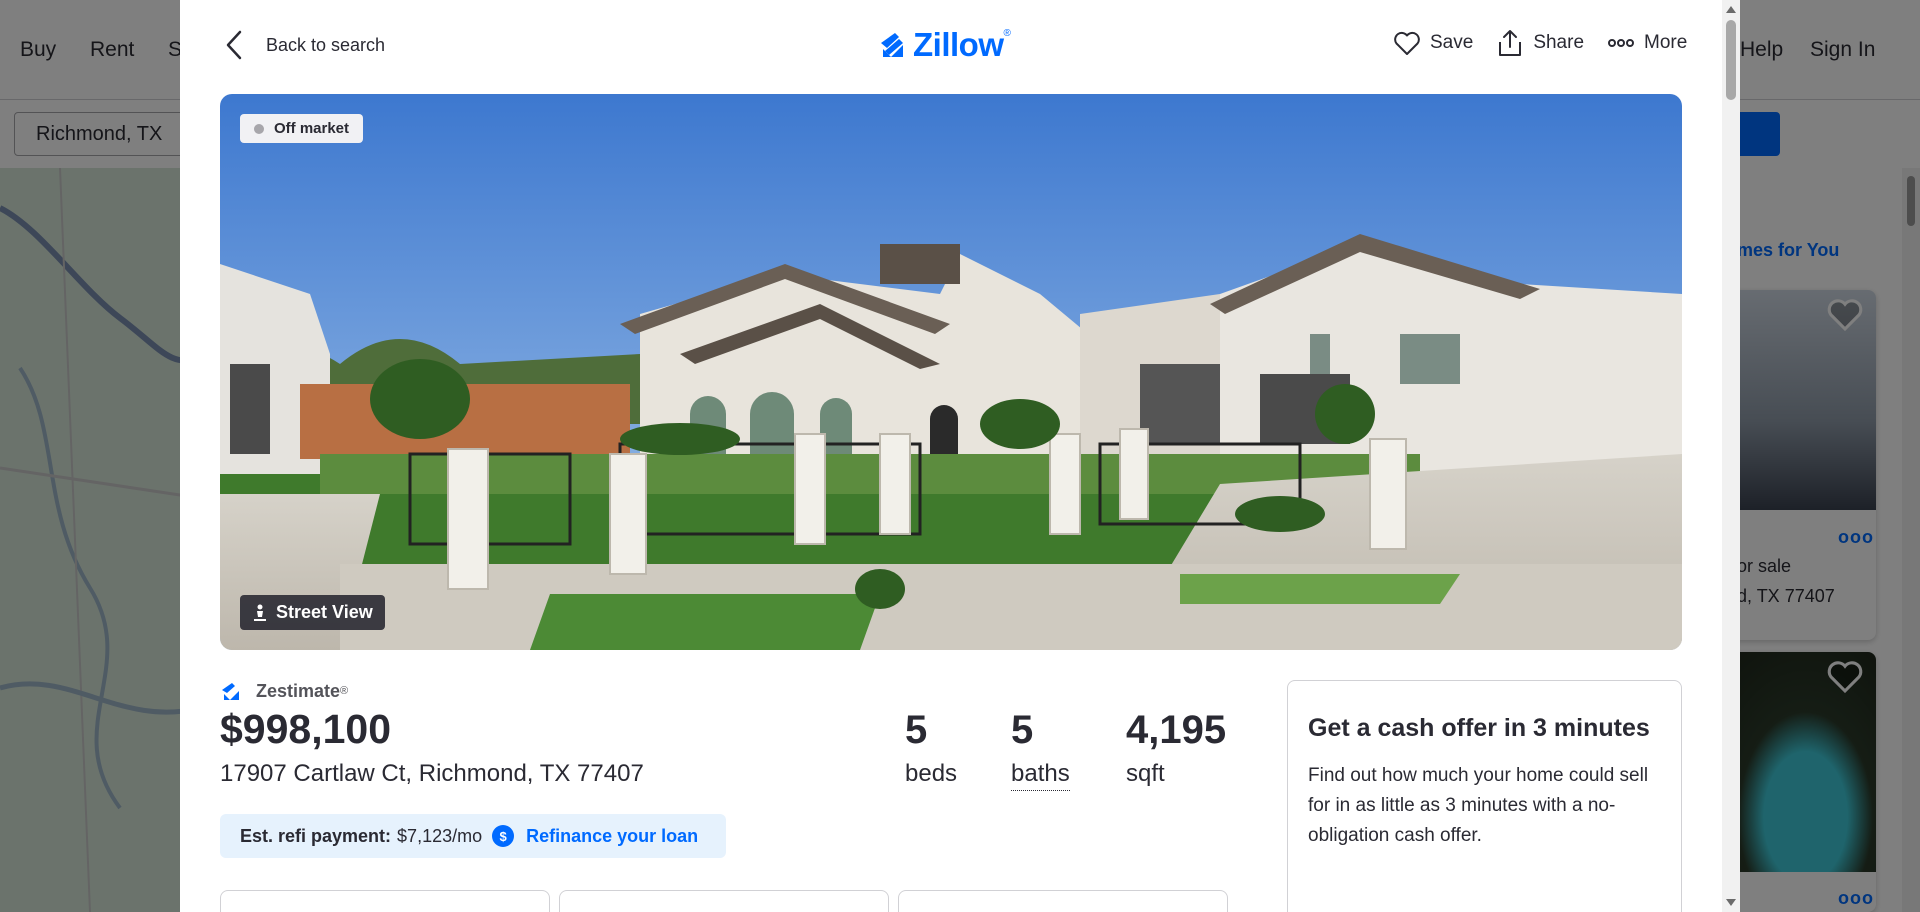  What do you see at coordinates (1145, 773) in the screenshot?
I see `sqft-label: sqft` at bounding box center [1145, 773].